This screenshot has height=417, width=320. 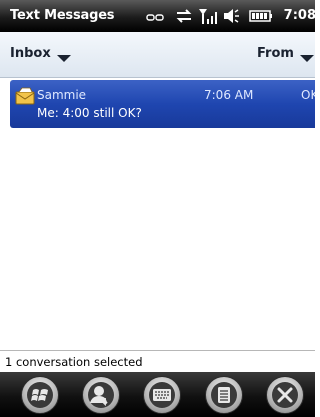 I want to click on start-button, so click(x=40, y=395).